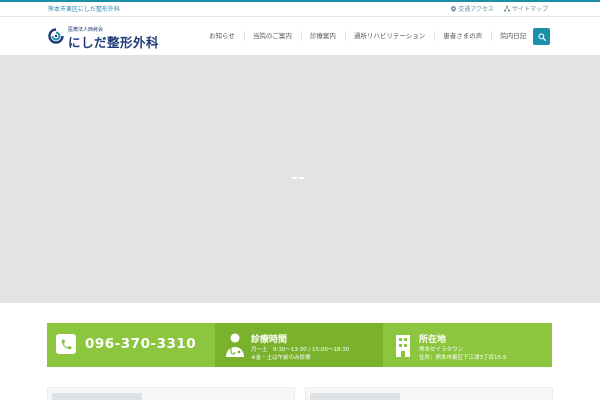  I want to click on site-logo: 医療法人西柊会 にしだ整形外科, so click(113, 37).